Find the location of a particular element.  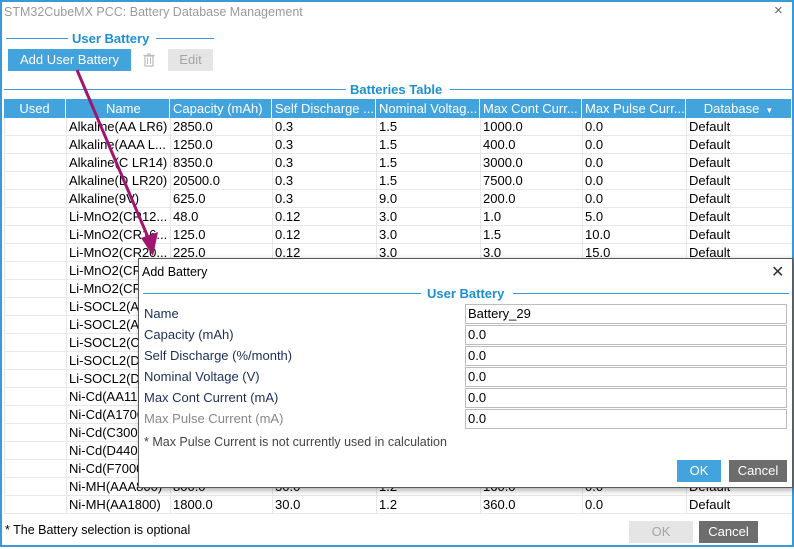

dialog-cancel-button: Cancel is located at coordinates (758, 471).